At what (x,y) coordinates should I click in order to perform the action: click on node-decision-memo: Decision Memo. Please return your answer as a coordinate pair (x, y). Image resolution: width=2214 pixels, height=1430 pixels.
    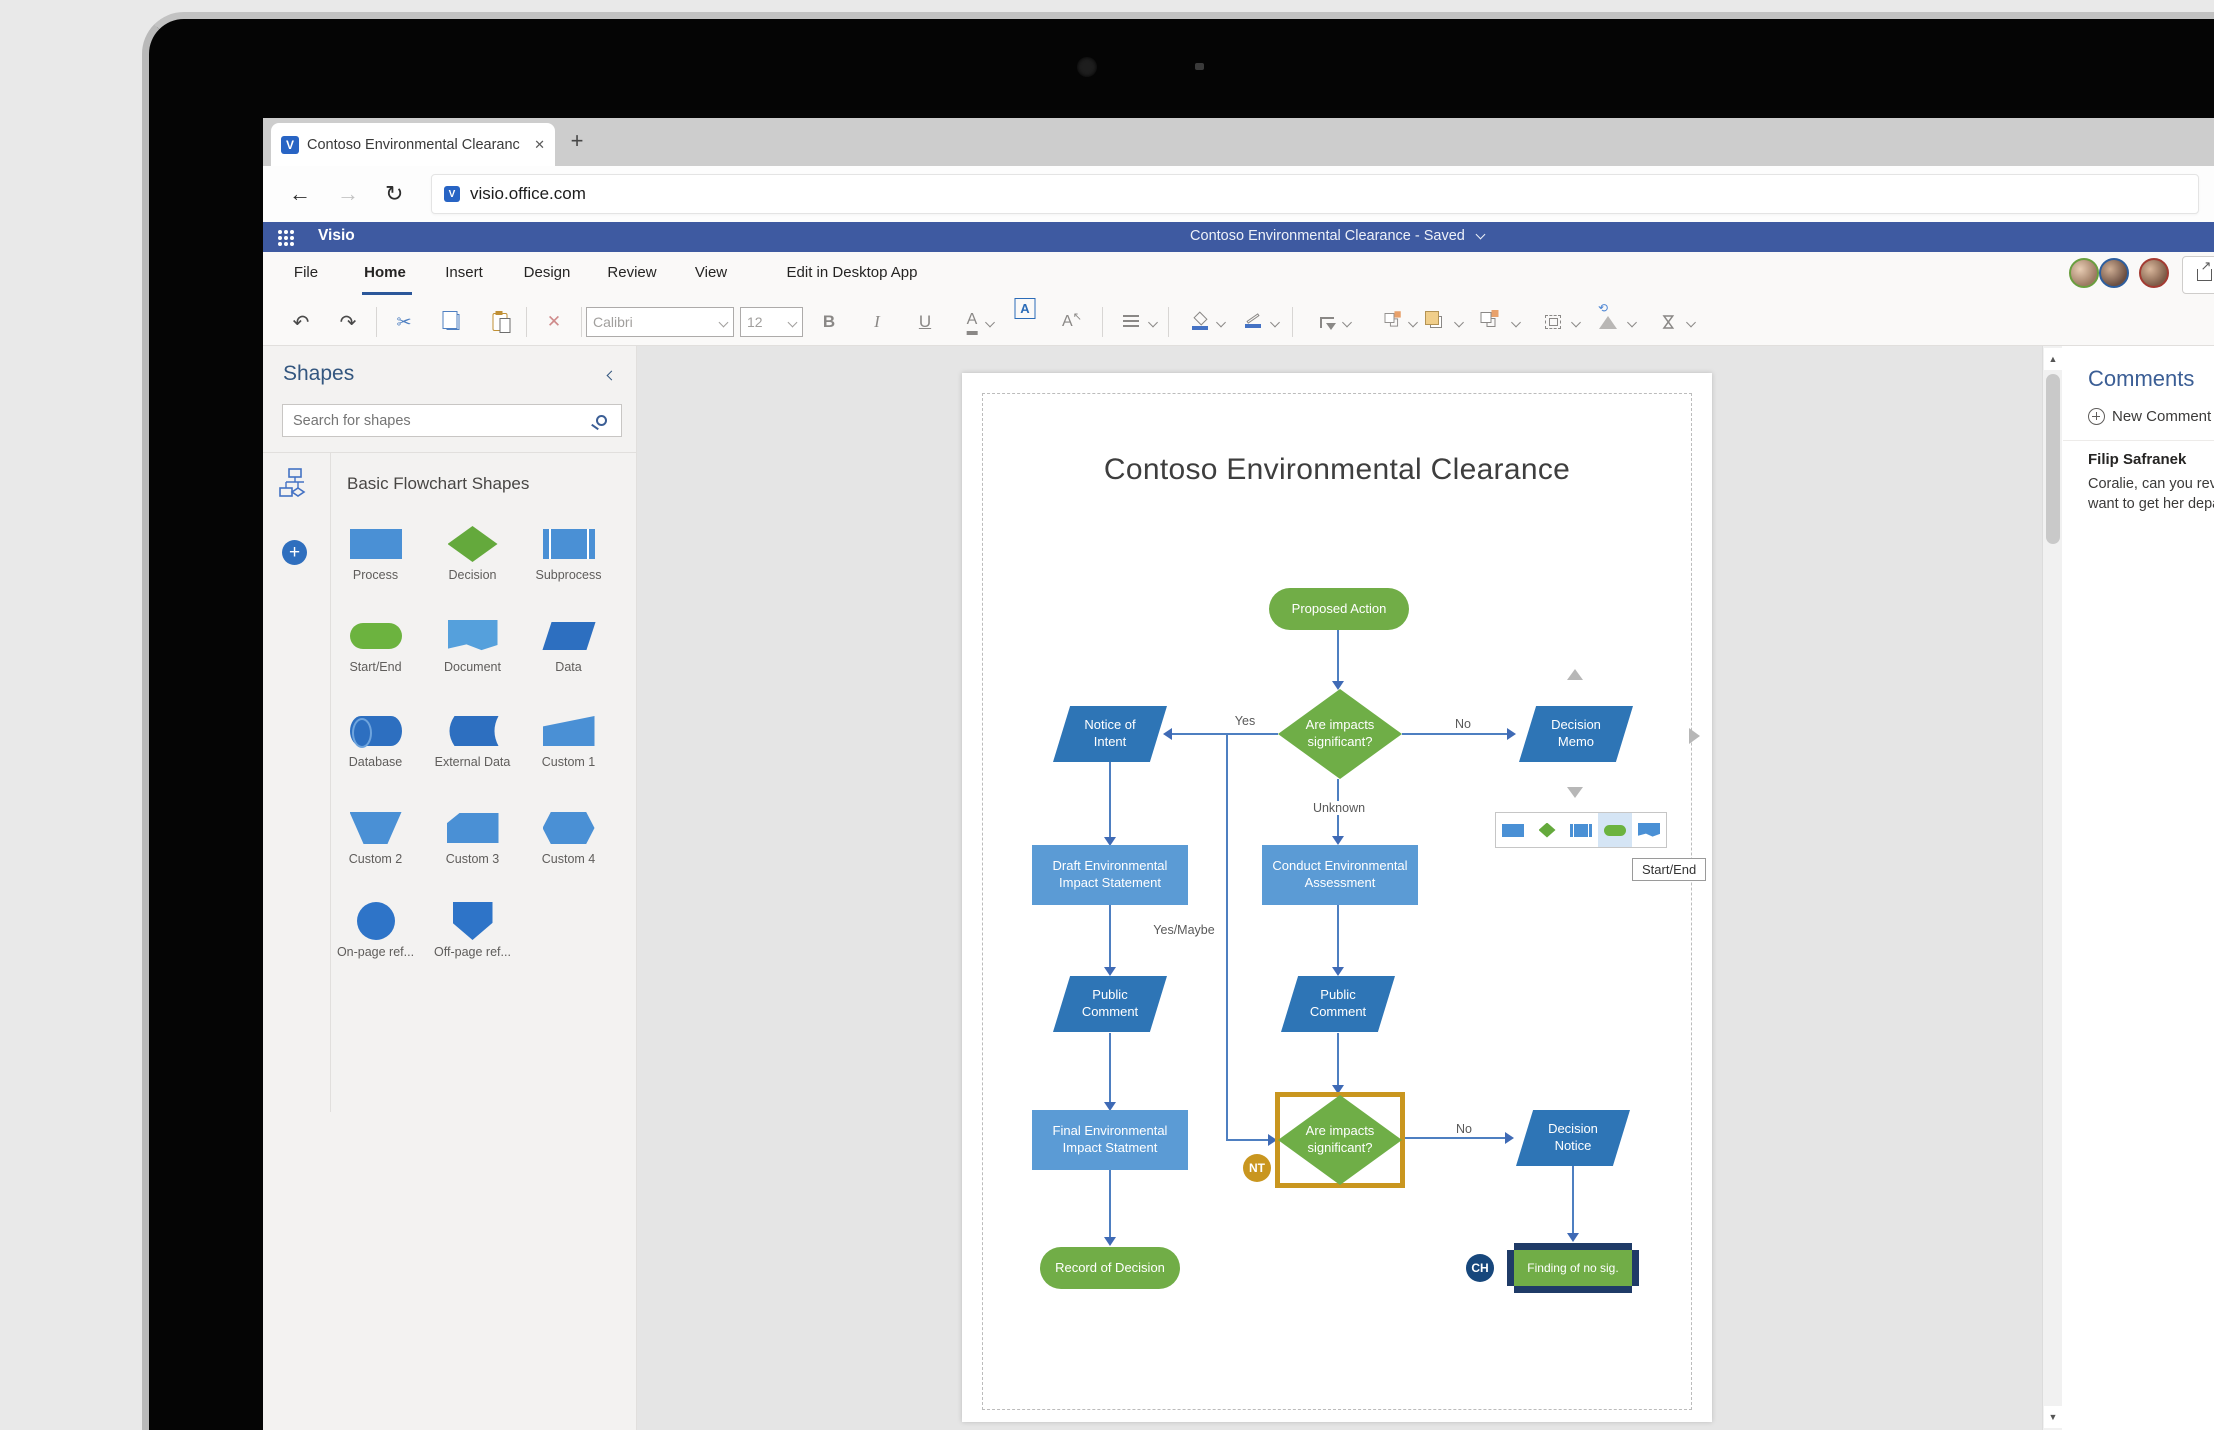
    Looking at the image, I should click on (1576, 734).